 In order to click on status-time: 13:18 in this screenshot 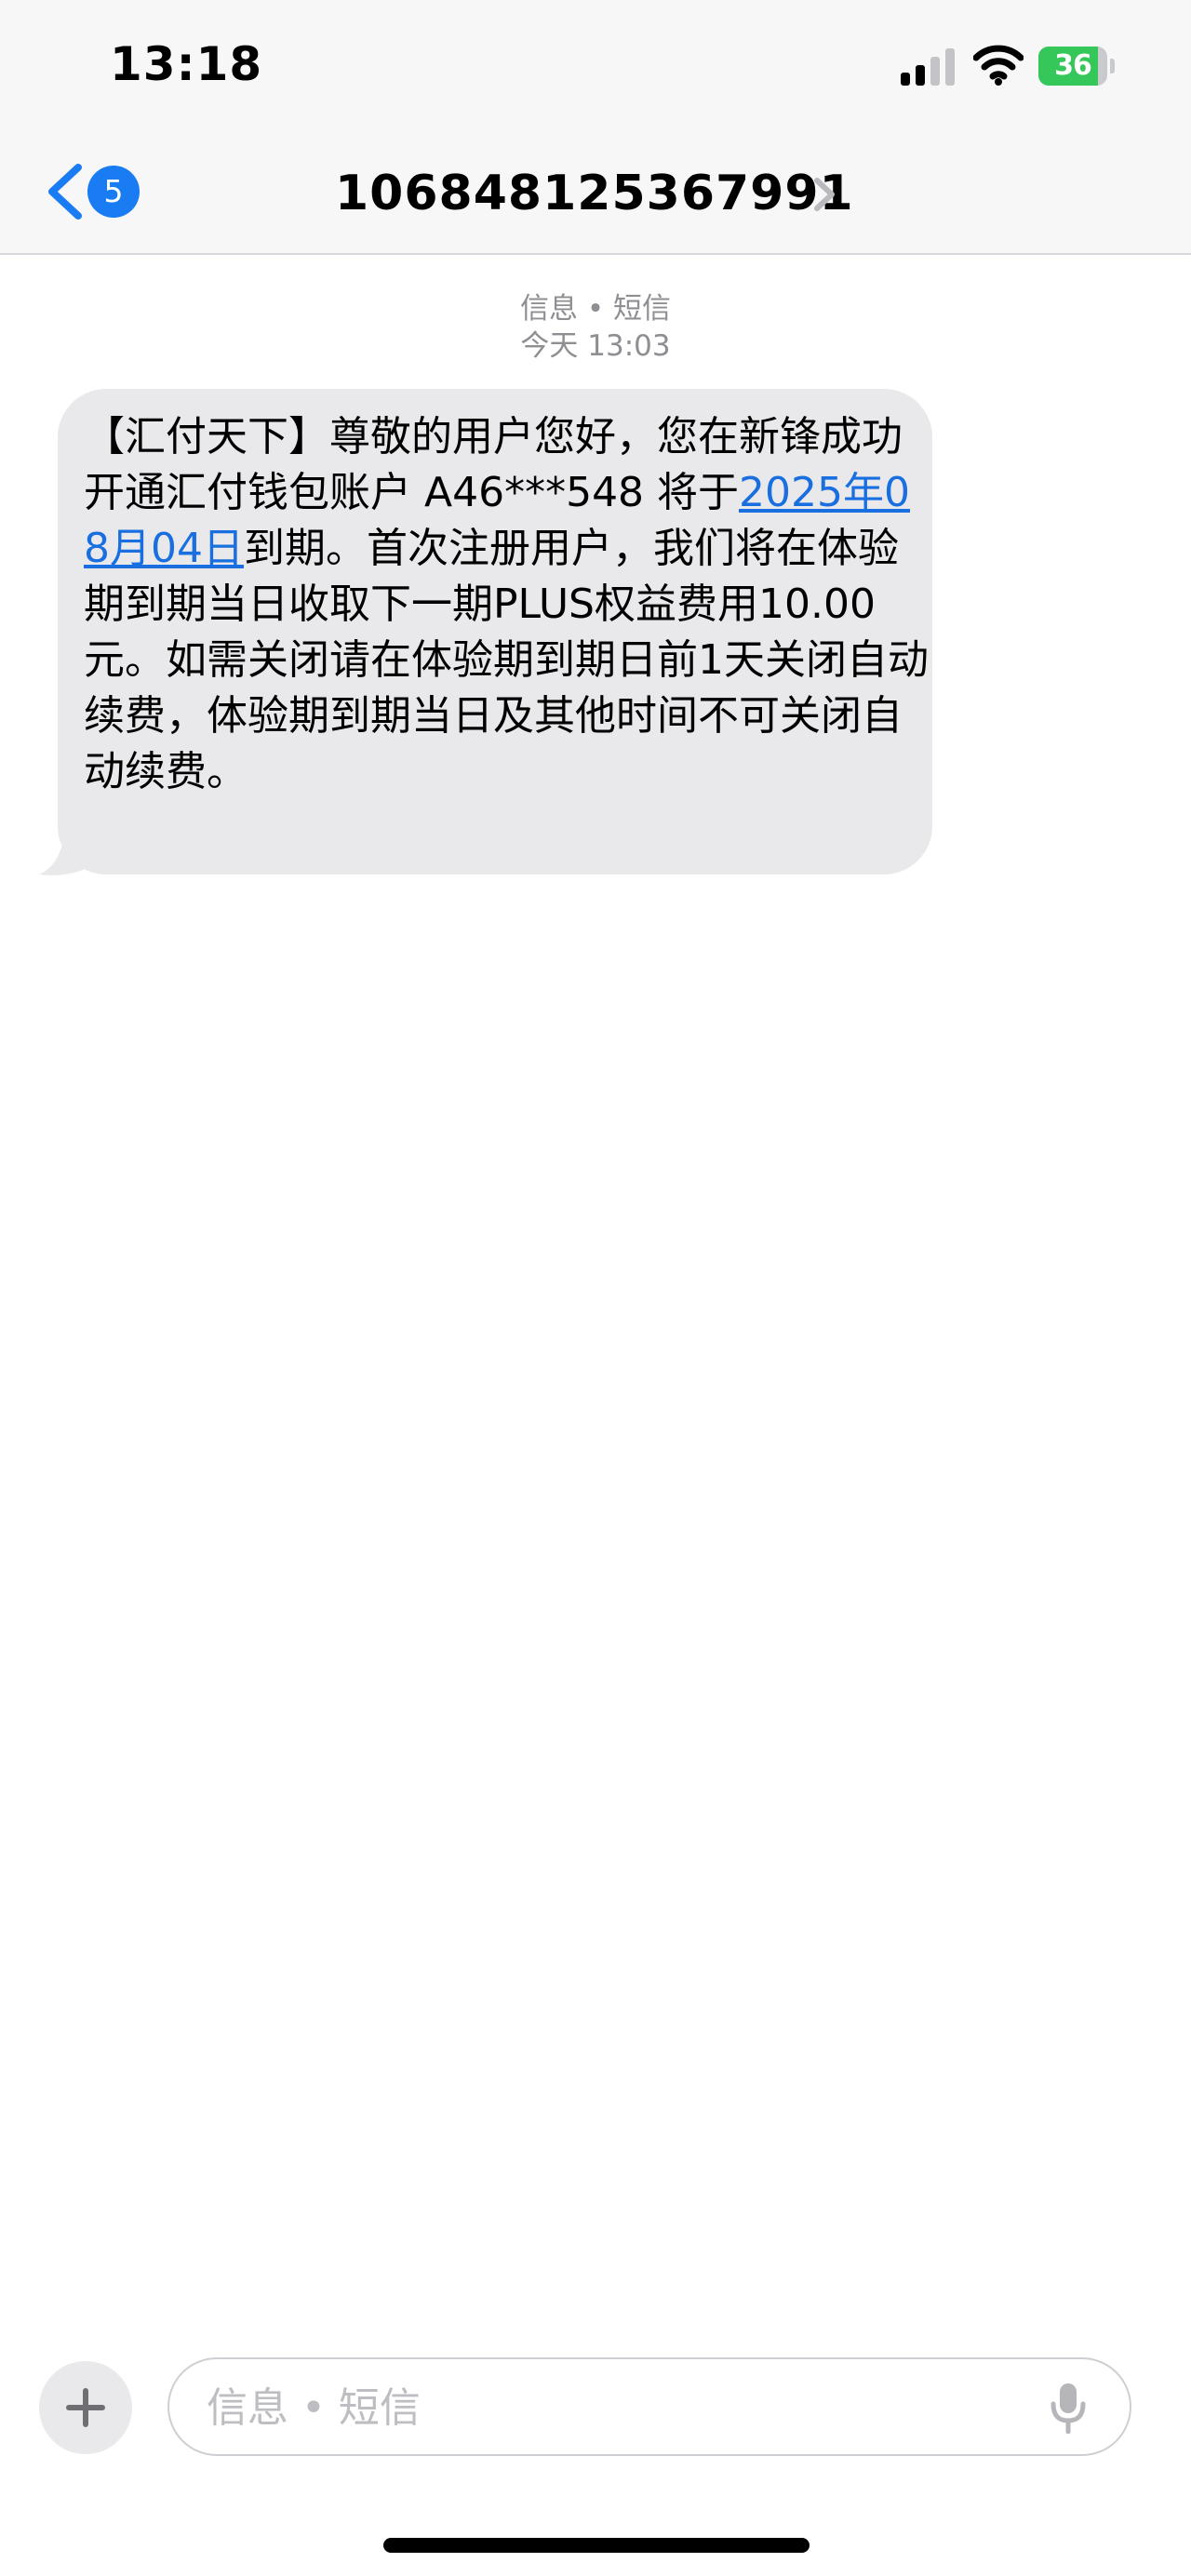, I will do `click(186, 64)`.